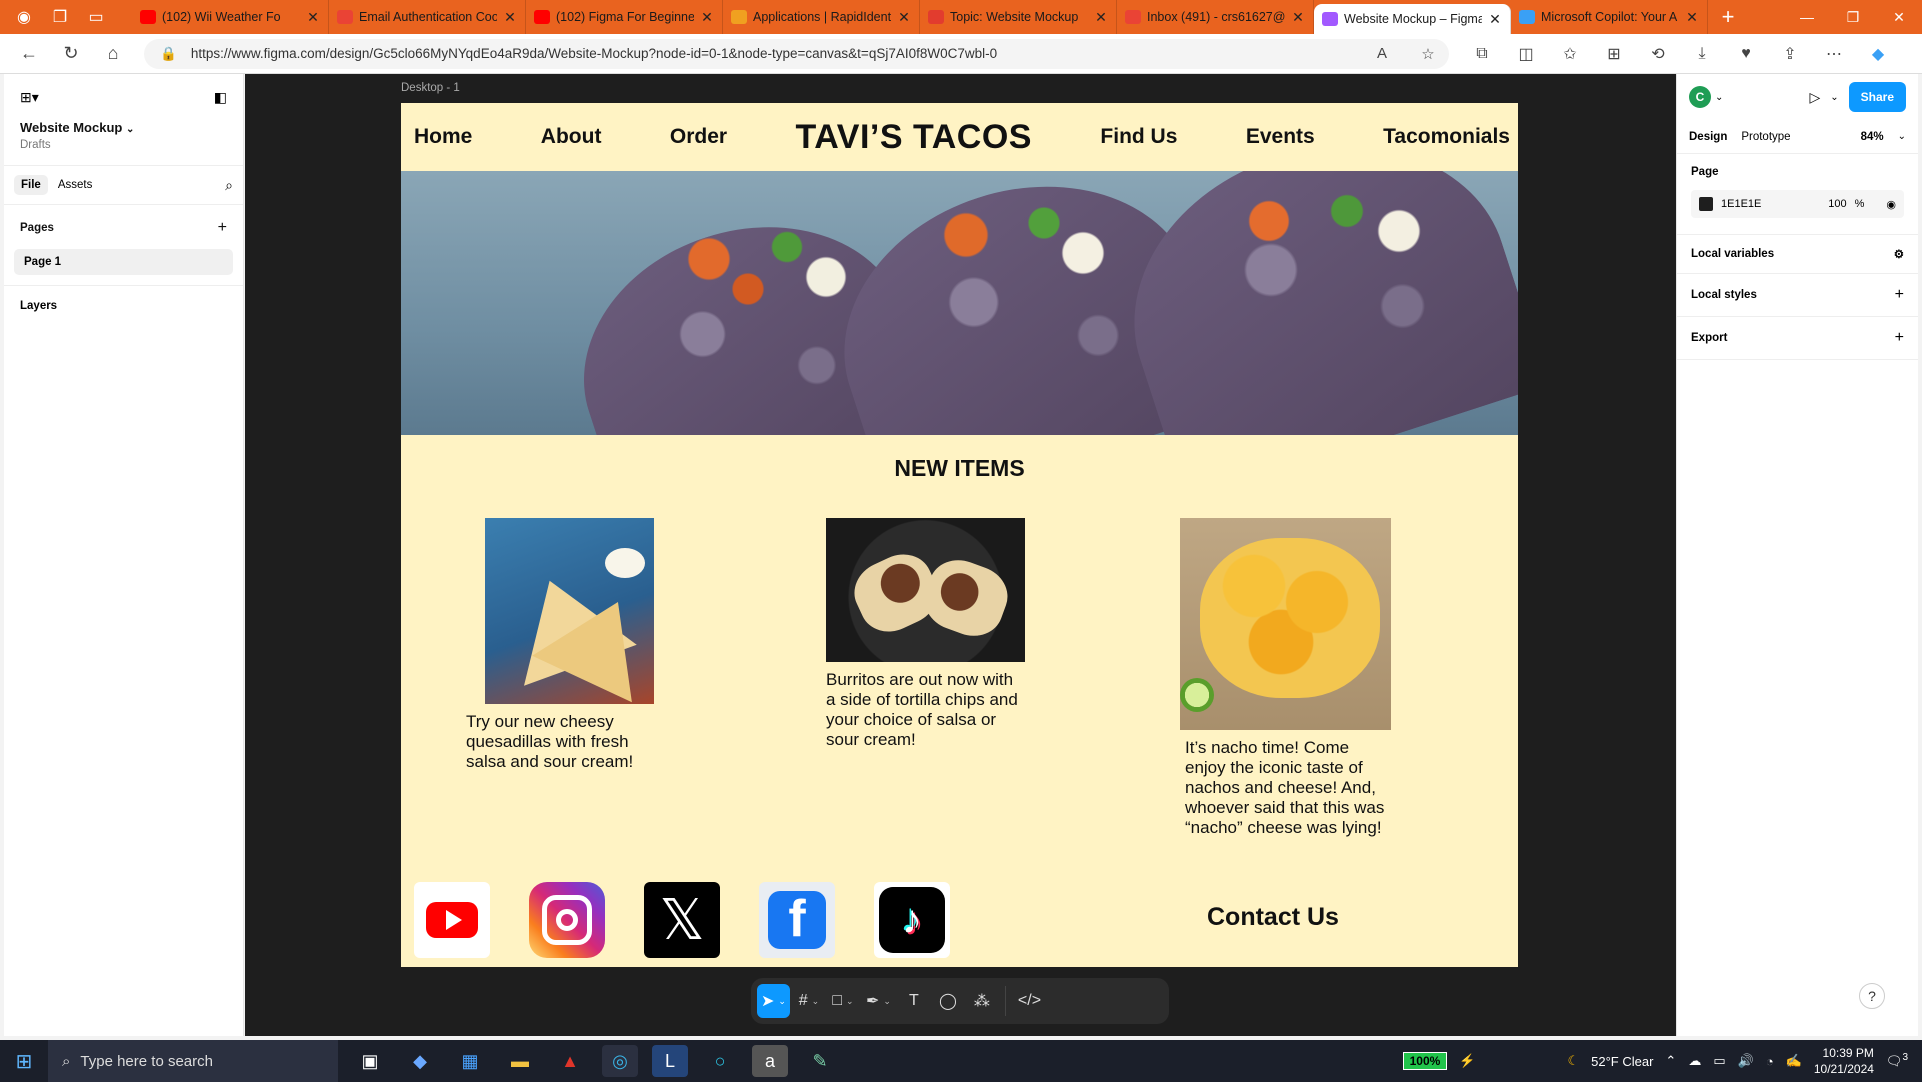  Describe the element at coordinates (1029, 1001) in the screenshot. I see `dev-mode-icon: </>` at that location.